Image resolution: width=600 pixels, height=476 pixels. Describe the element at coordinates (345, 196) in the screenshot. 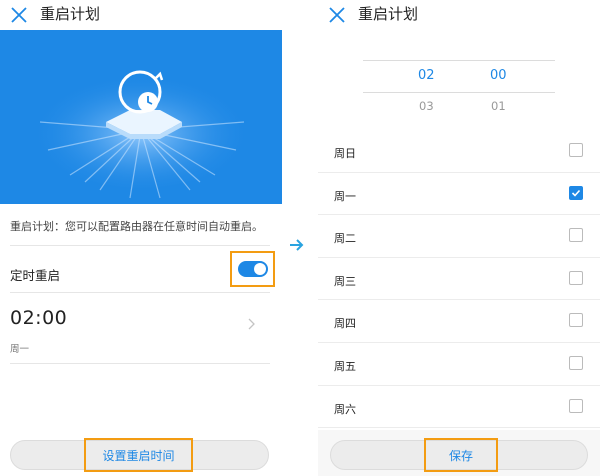

I see `day-label: 周一` at that location.